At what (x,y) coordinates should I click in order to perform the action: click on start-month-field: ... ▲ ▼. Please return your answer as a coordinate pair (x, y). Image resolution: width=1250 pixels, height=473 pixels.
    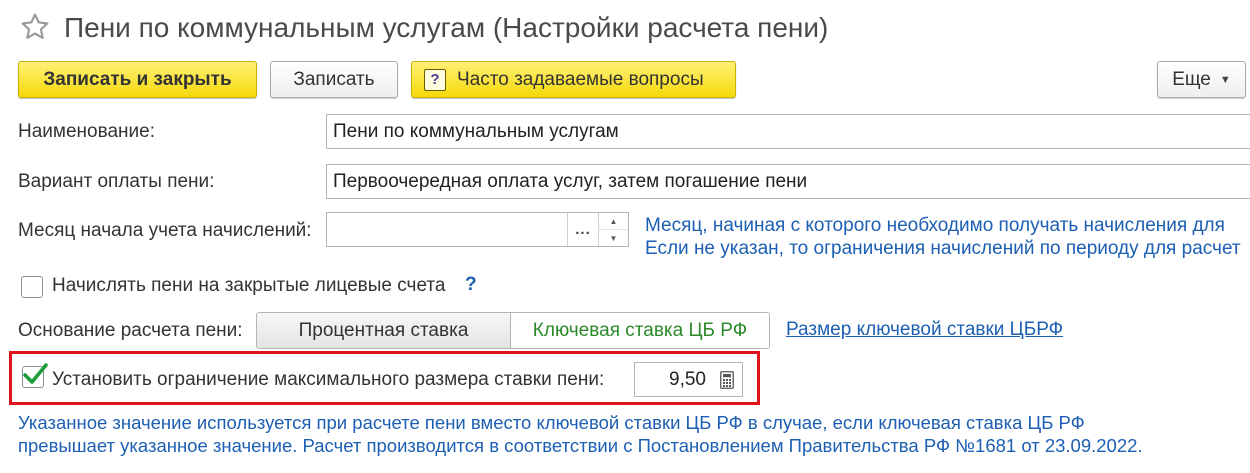
    Looking at the image, I should click on (477, 229).